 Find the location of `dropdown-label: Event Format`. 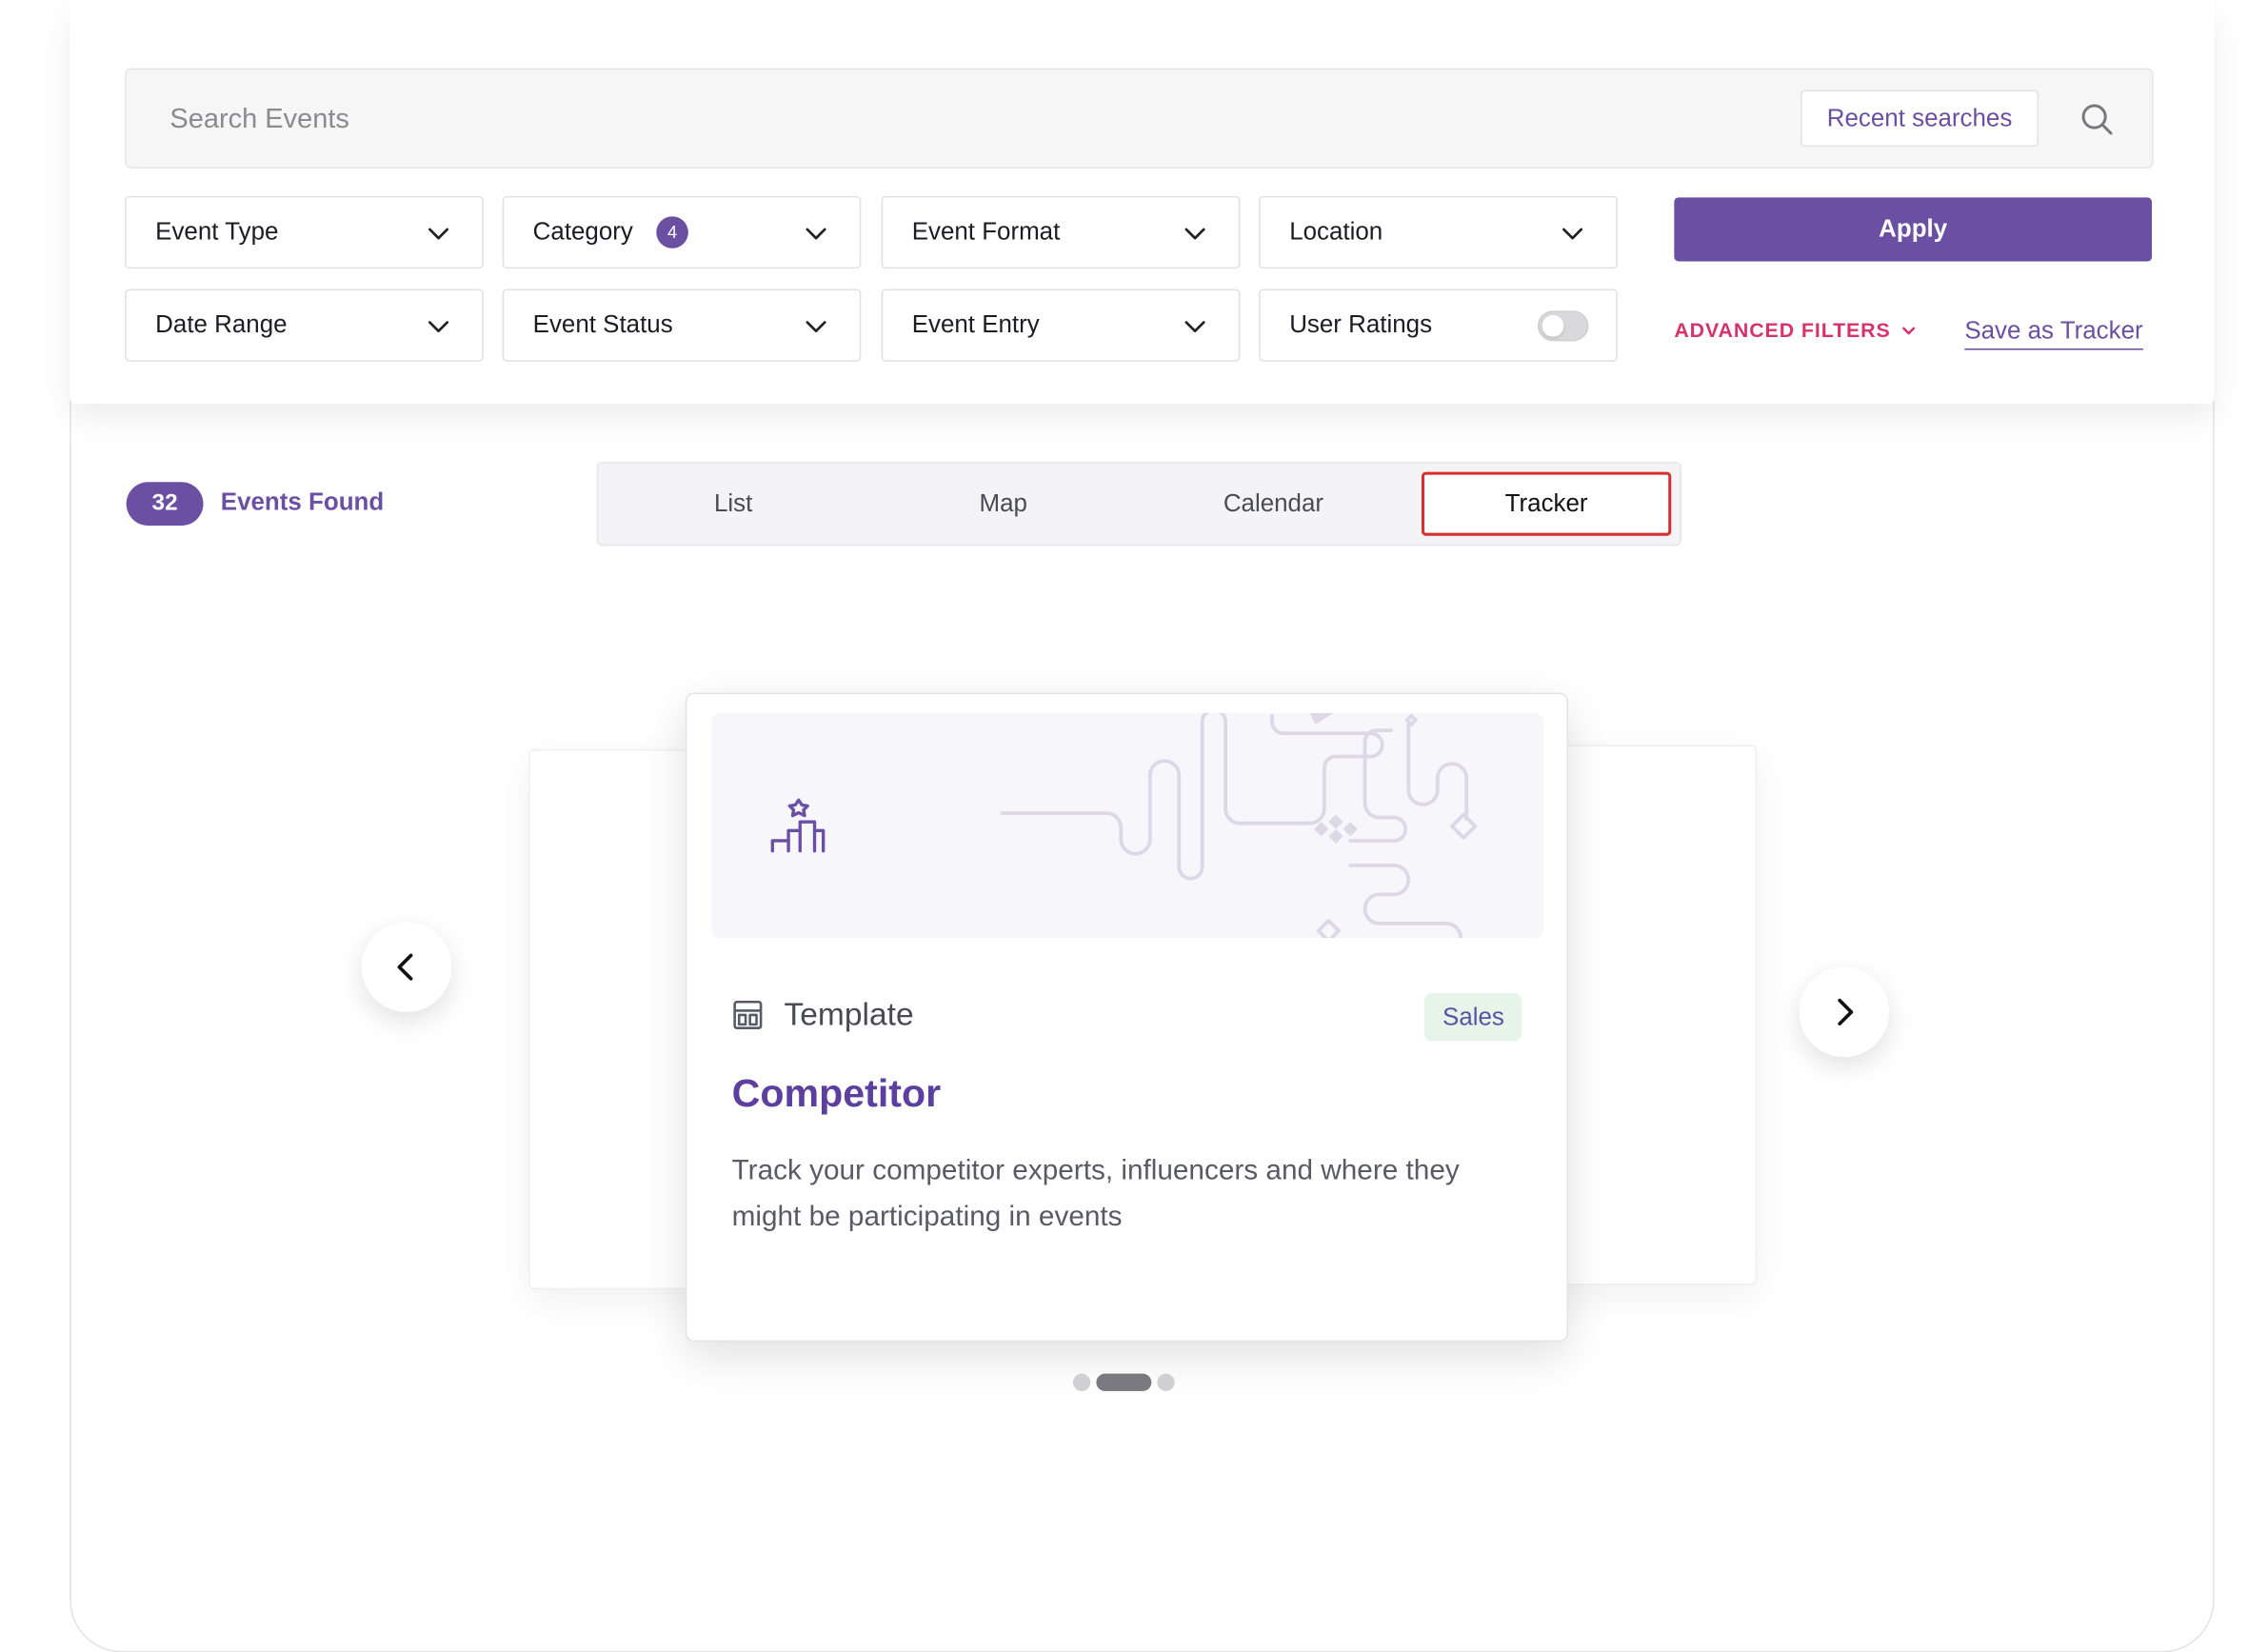

dropdown-label: Event Format is located at coordinates (986, 231).